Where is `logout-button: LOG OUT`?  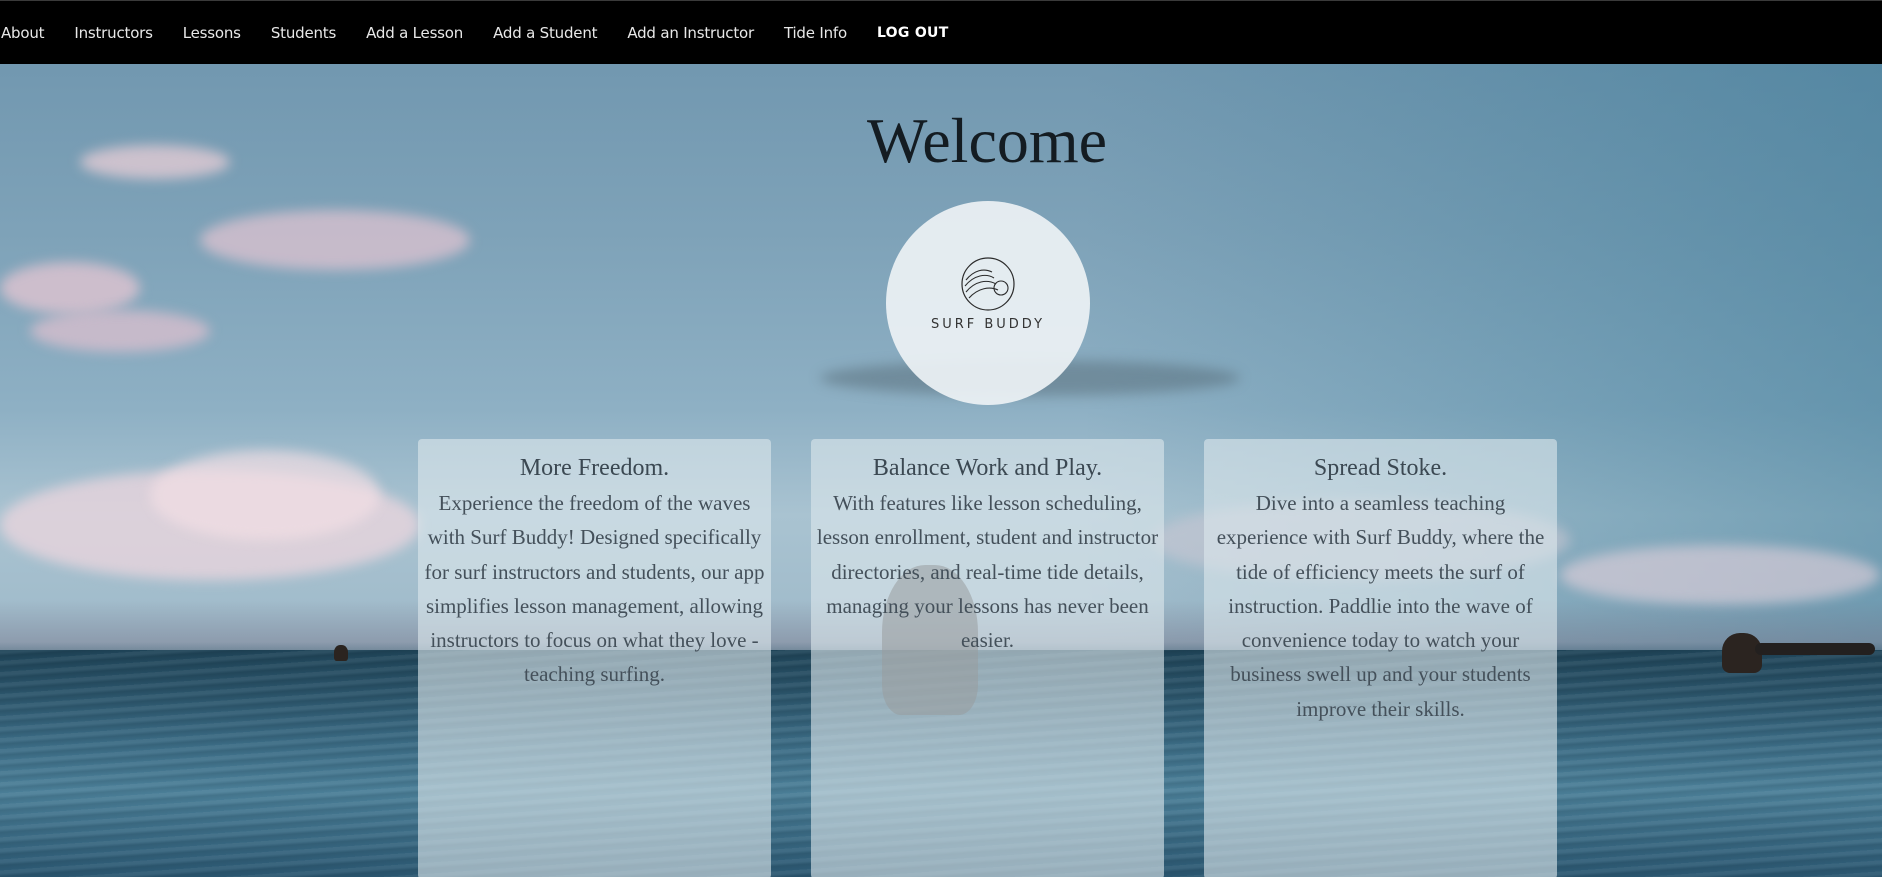 logout-button: LOG OUT is located at coordinates (913, 33).